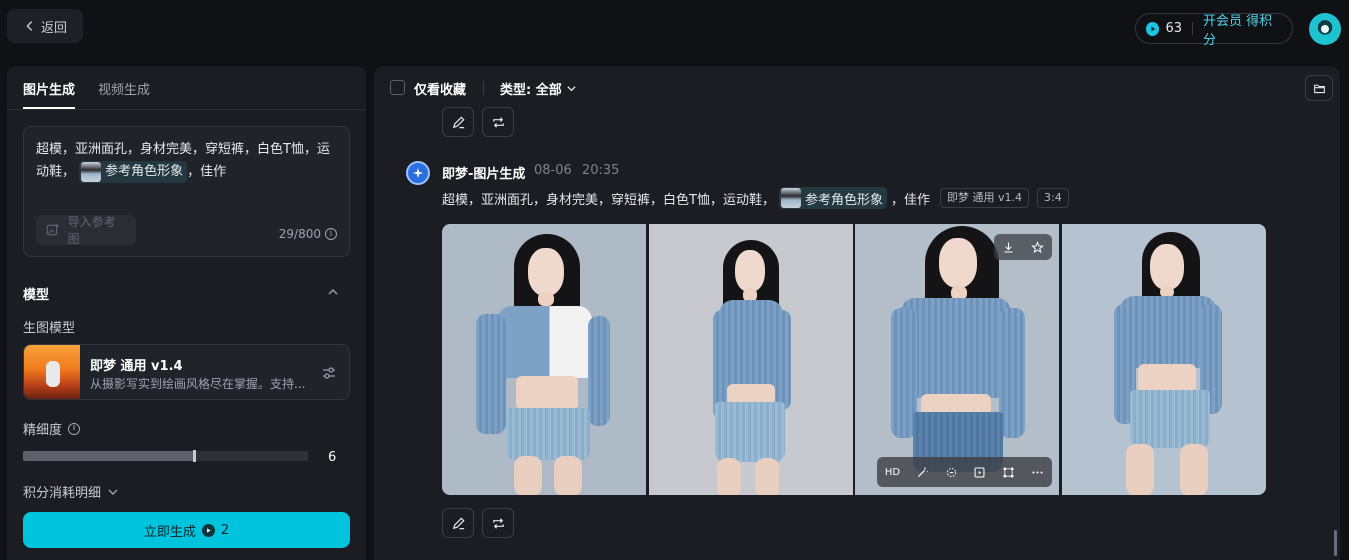 The width and height of the screenshot is (1349, 560). Describe the element at coordinates (531, 90) in the screenshot. I see `type-filter-label: 类型: 全部` at that location.